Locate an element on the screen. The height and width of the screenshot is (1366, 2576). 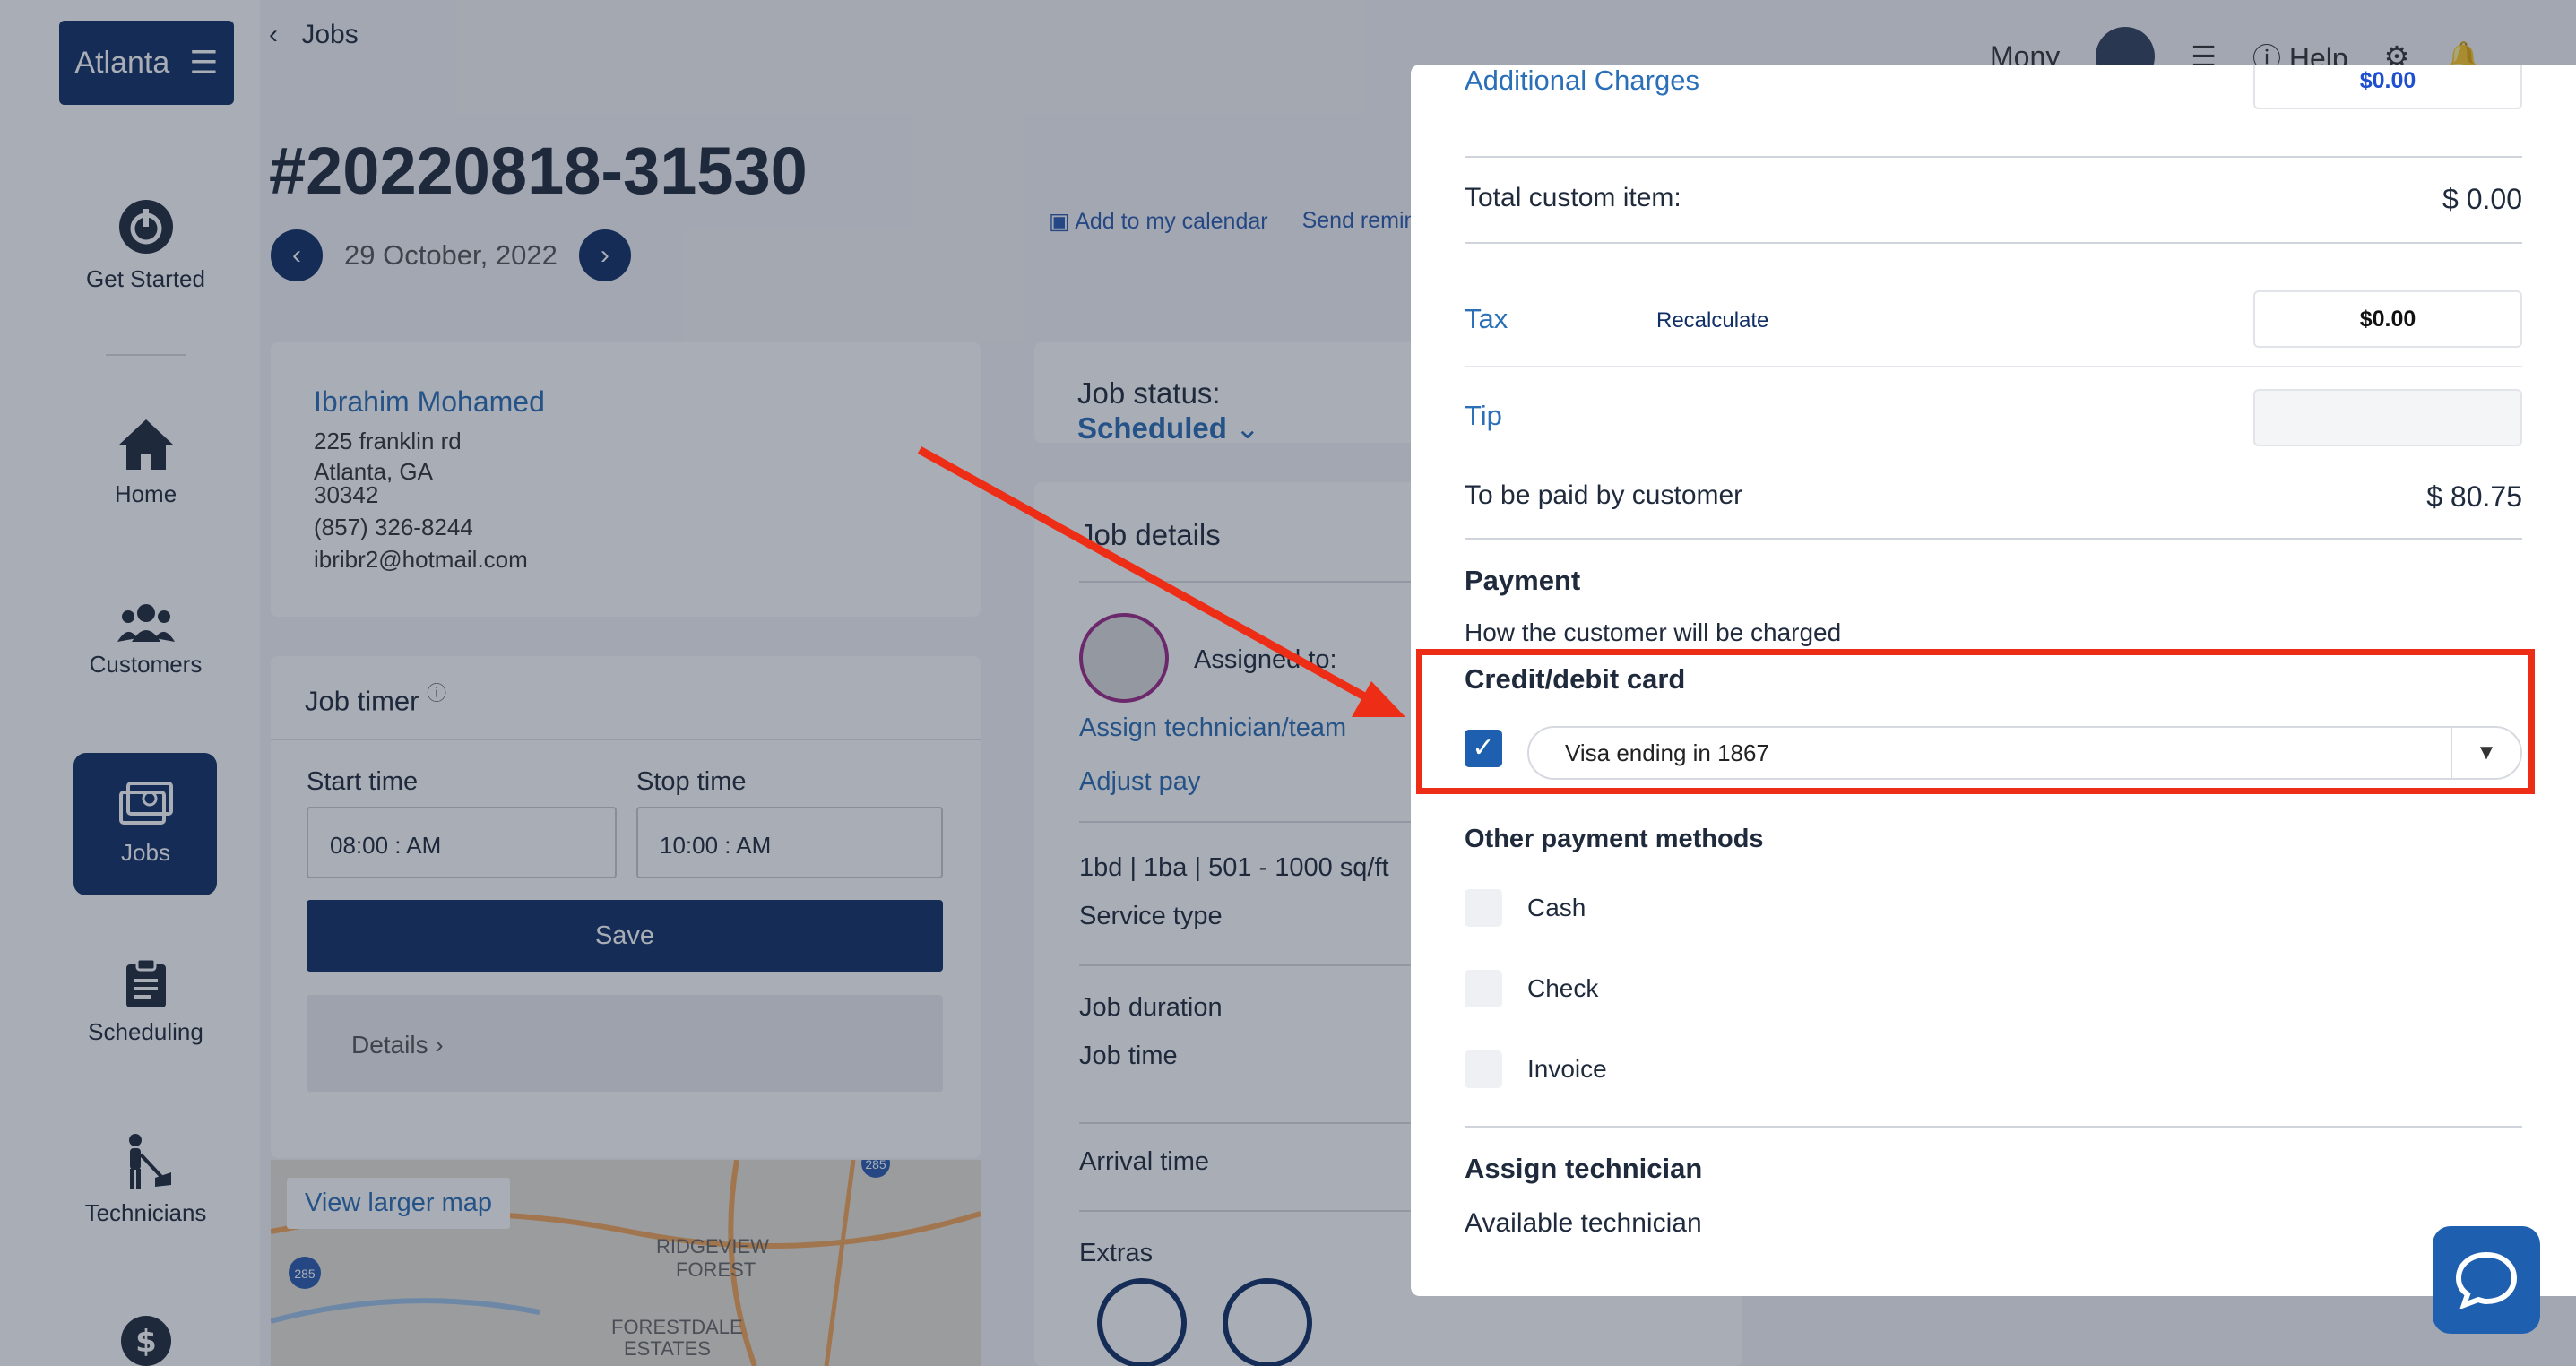
payment-method-check: Check is located at coordinates (1531, 988).